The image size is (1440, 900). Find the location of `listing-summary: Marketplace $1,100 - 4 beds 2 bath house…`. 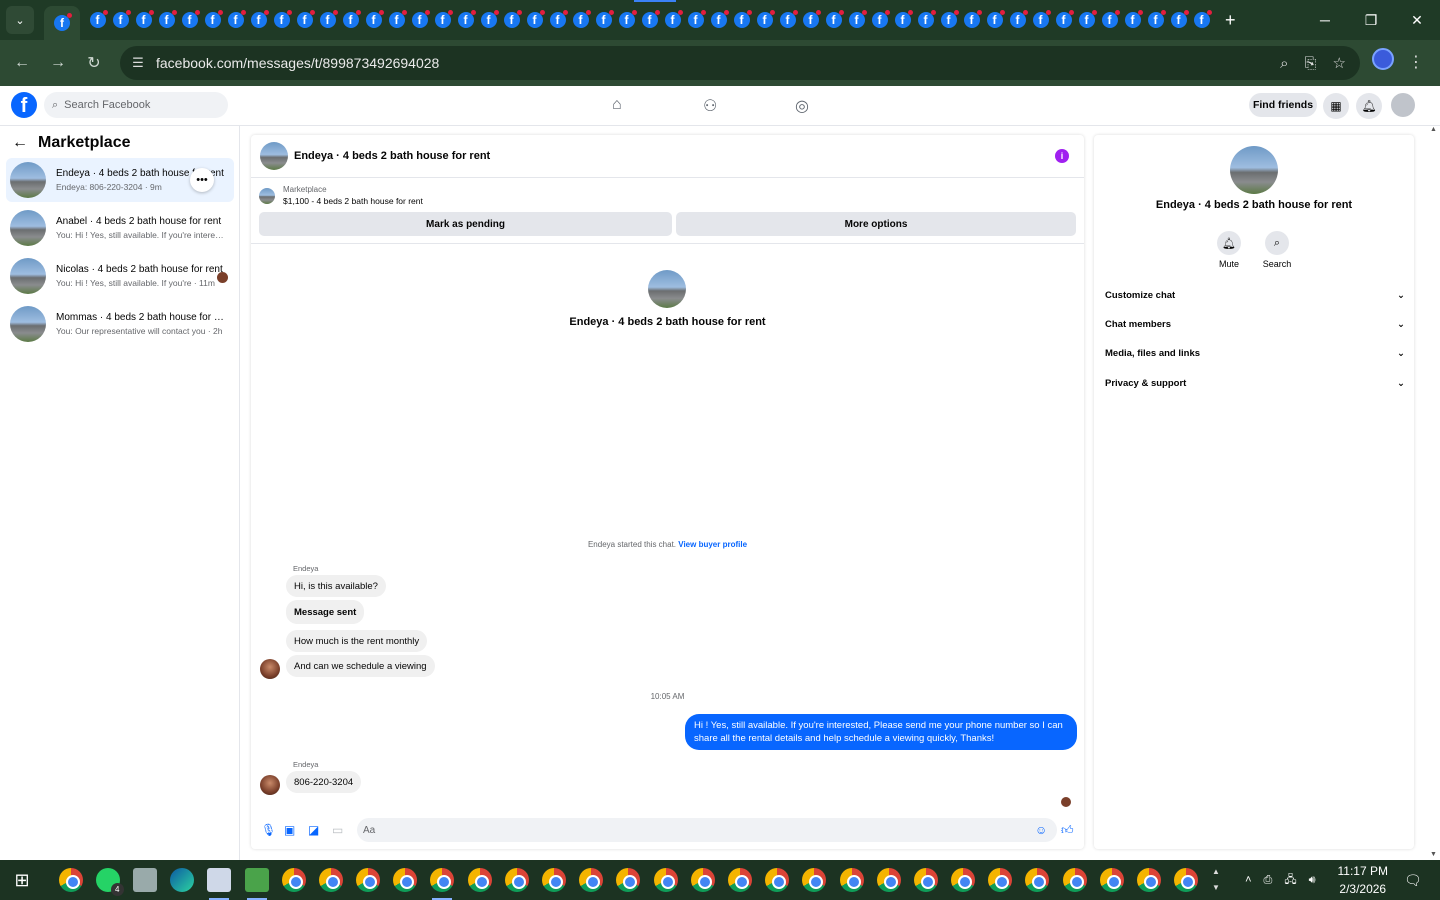

listing-summary: Marketplace $1,100 - 4 beds 2 bath house… is located at coordinates (341, 195).